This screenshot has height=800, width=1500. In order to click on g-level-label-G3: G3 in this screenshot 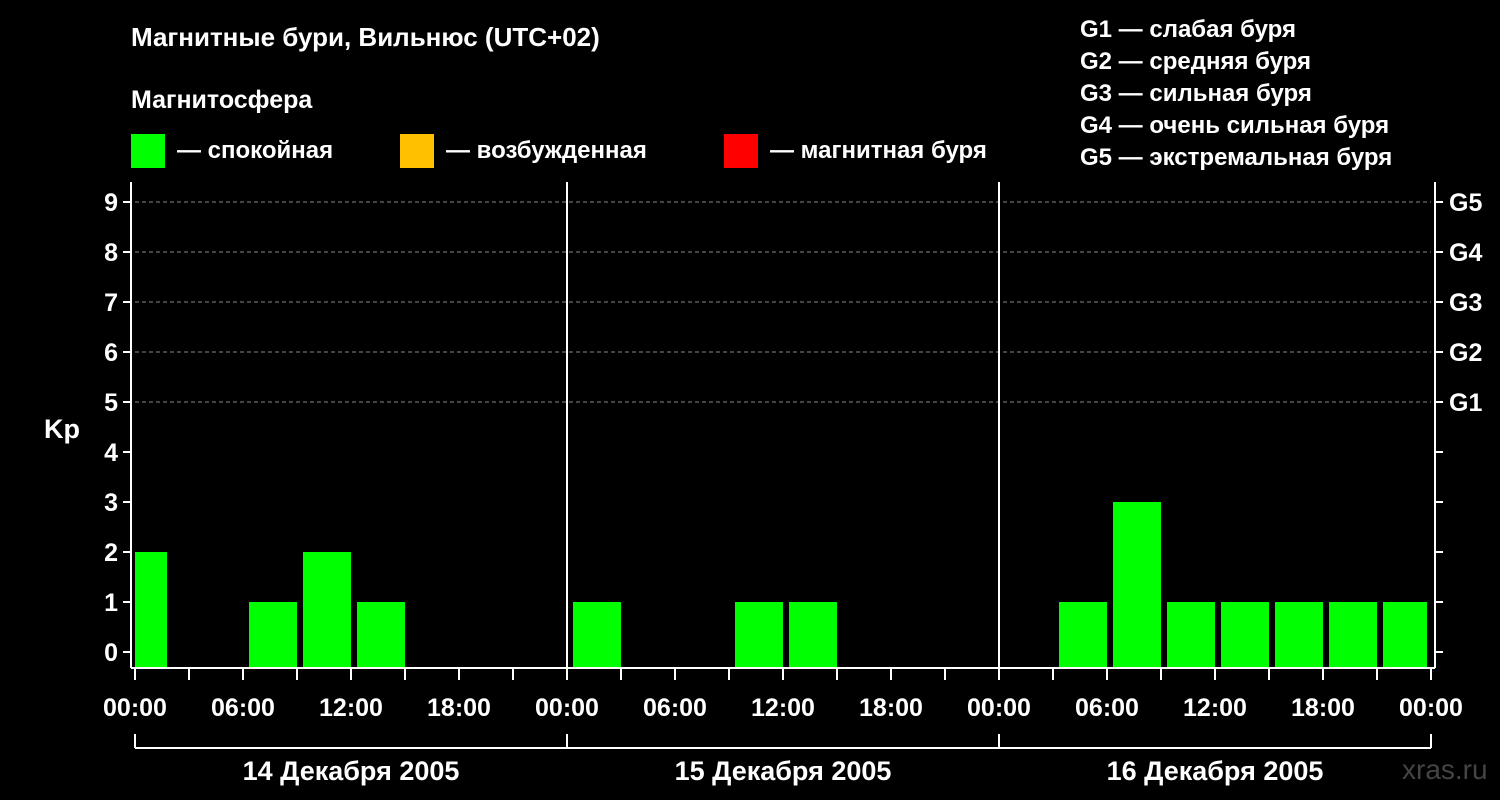, I will do `click(1465, 303)`.